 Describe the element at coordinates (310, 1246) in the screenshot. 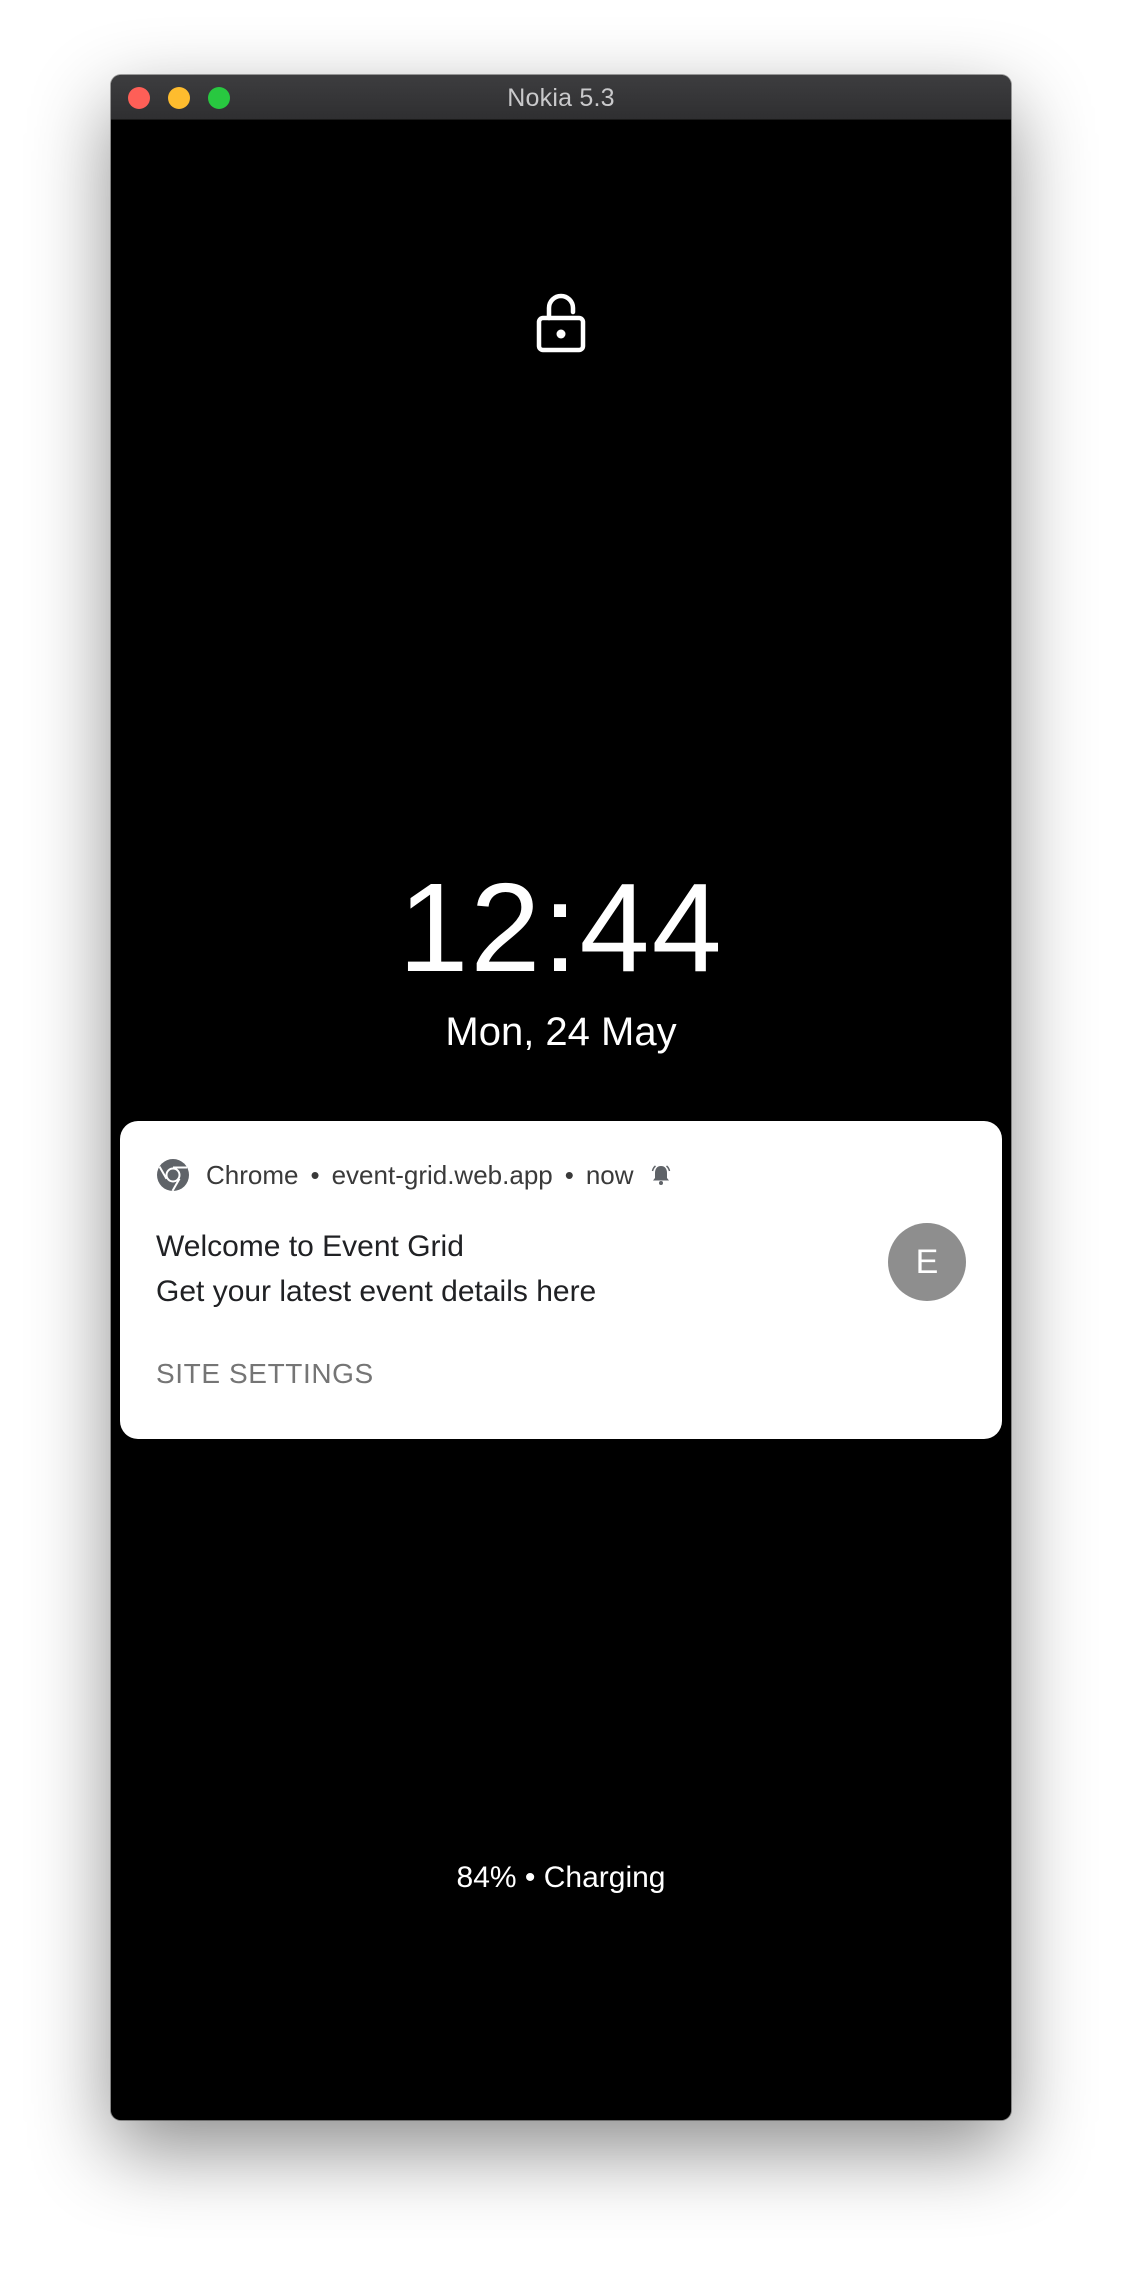

I see `notification-title: Welcome to Event Grid` at that location.